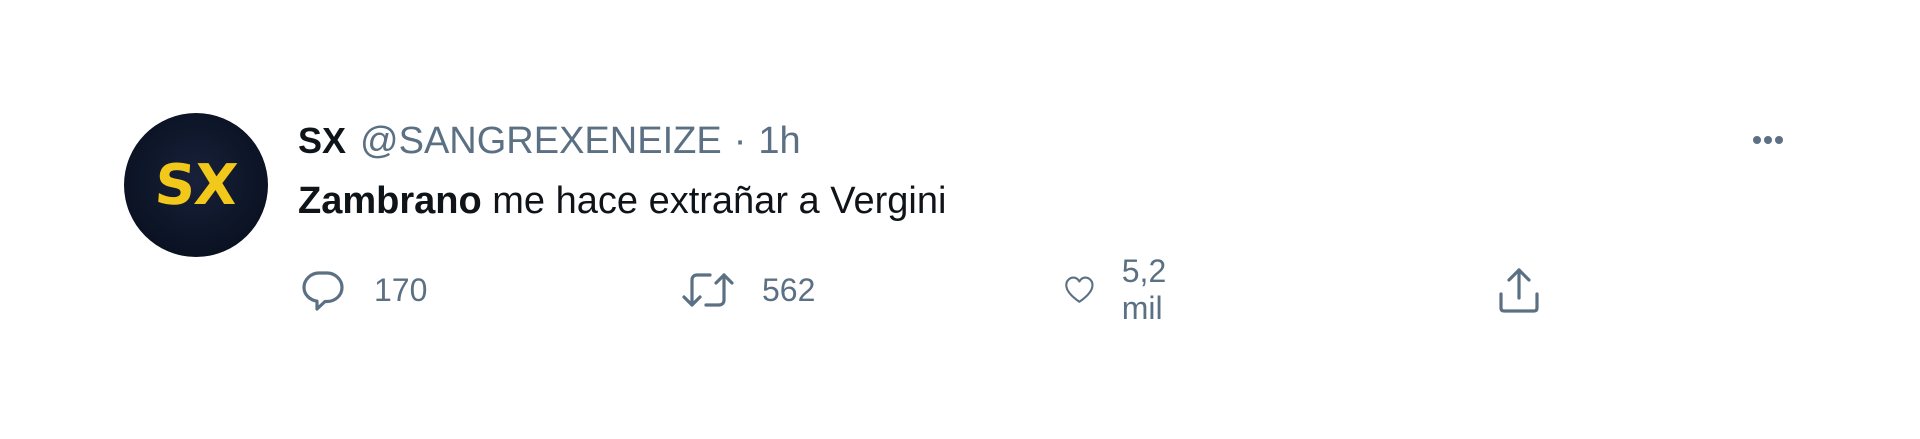  I want to click on avatar-logo-text: SX, so click(196, 185).